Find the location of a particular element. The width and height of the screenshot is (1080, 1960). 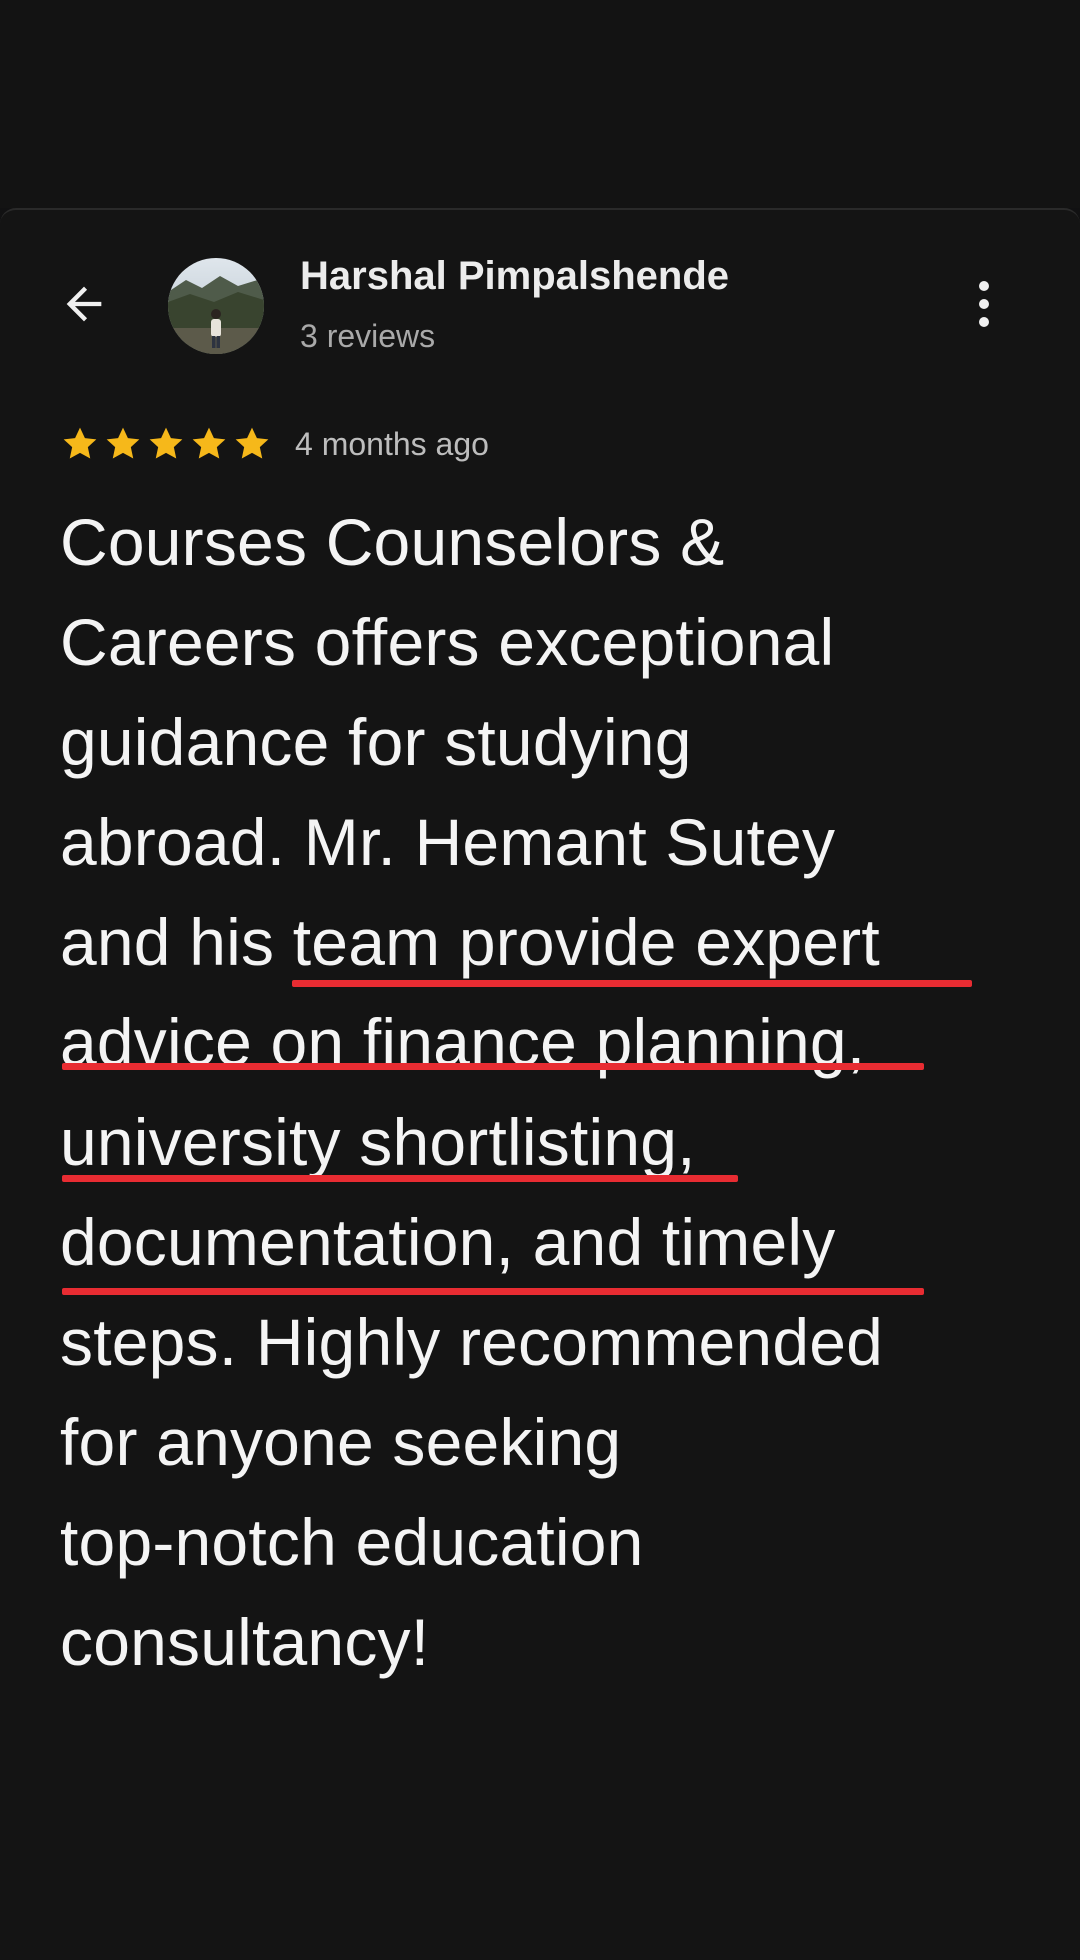

arrow-left-icon is located at coordinates (84, 304).